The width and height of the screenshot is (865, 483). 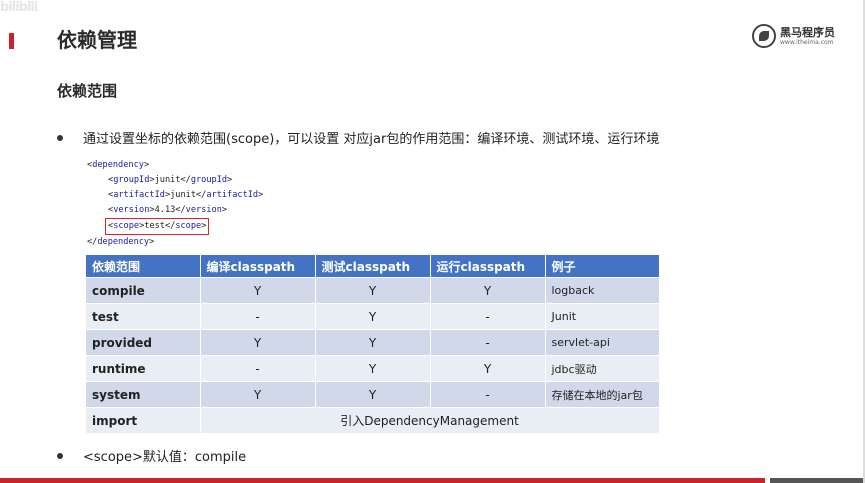 I want to click on row-scope-name: compile, so click(x=143, y=290).